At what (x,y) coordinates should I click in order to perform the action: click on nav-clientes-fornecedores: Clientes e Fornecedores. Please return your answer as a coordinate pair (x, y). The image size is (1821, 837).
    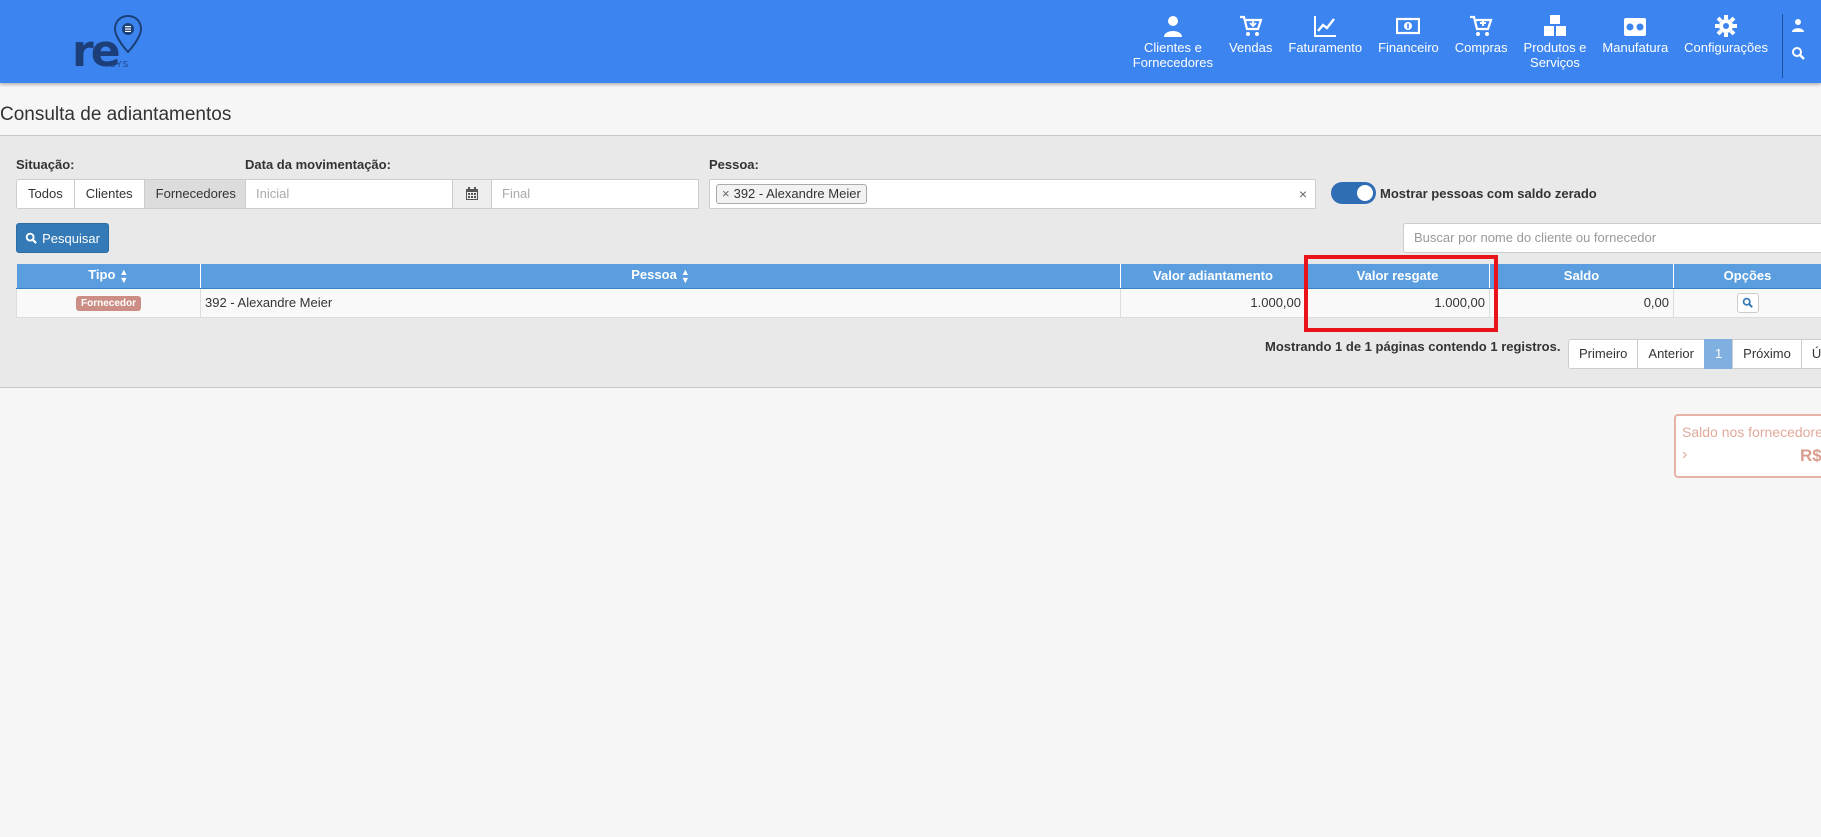
    Looking at the image, I should click on (1173, 47).